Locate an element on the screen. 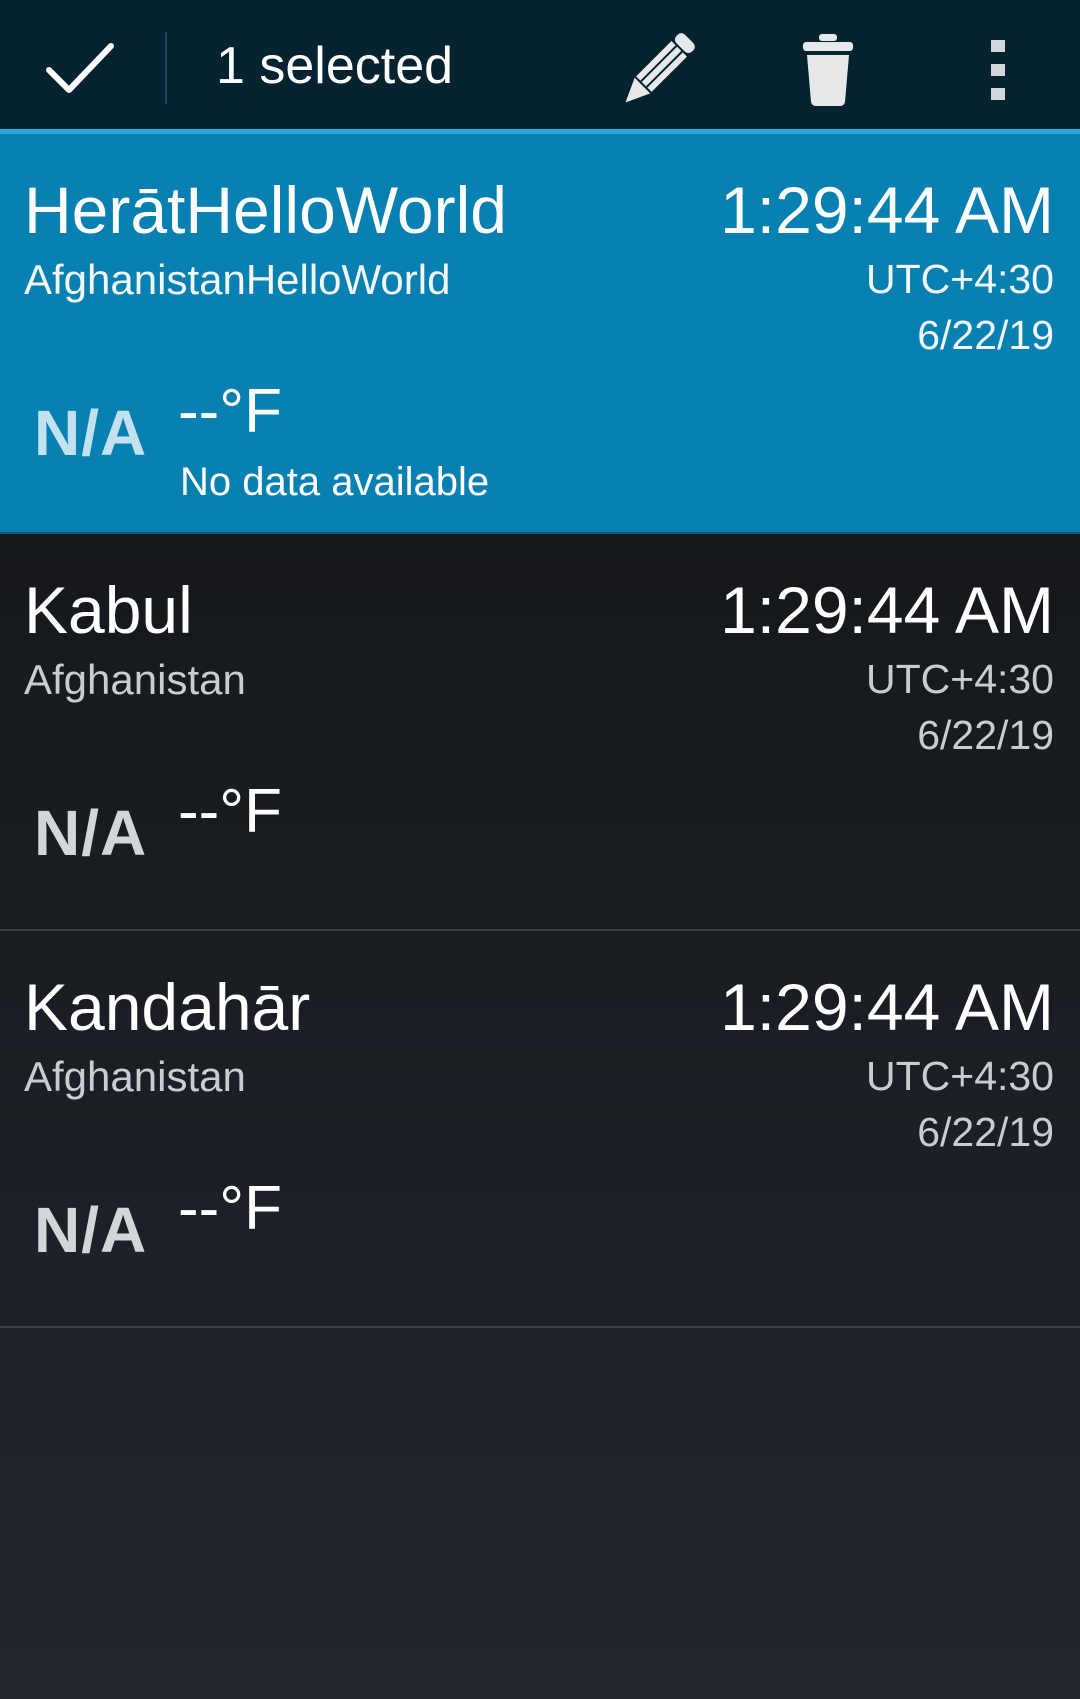  selection-count-title: 1 selected is located at coordinates (335, 66).